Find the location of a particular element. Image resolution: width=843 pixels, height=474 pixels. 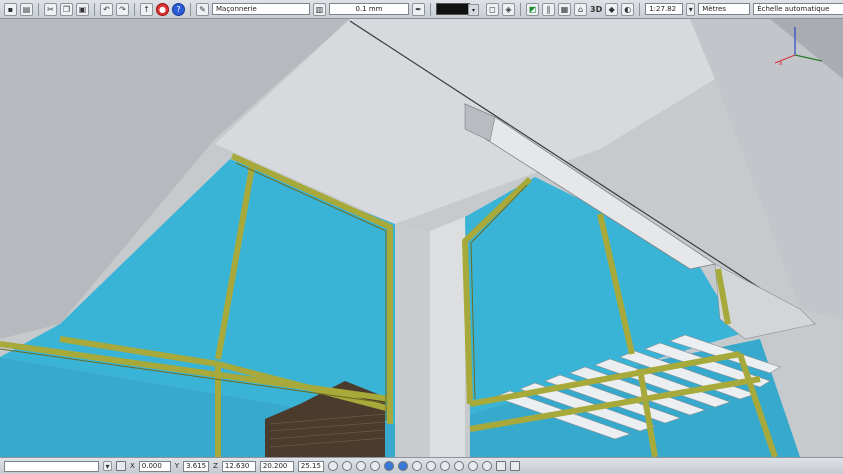

snap-intersection-icon is located at coordinates (374, 466).